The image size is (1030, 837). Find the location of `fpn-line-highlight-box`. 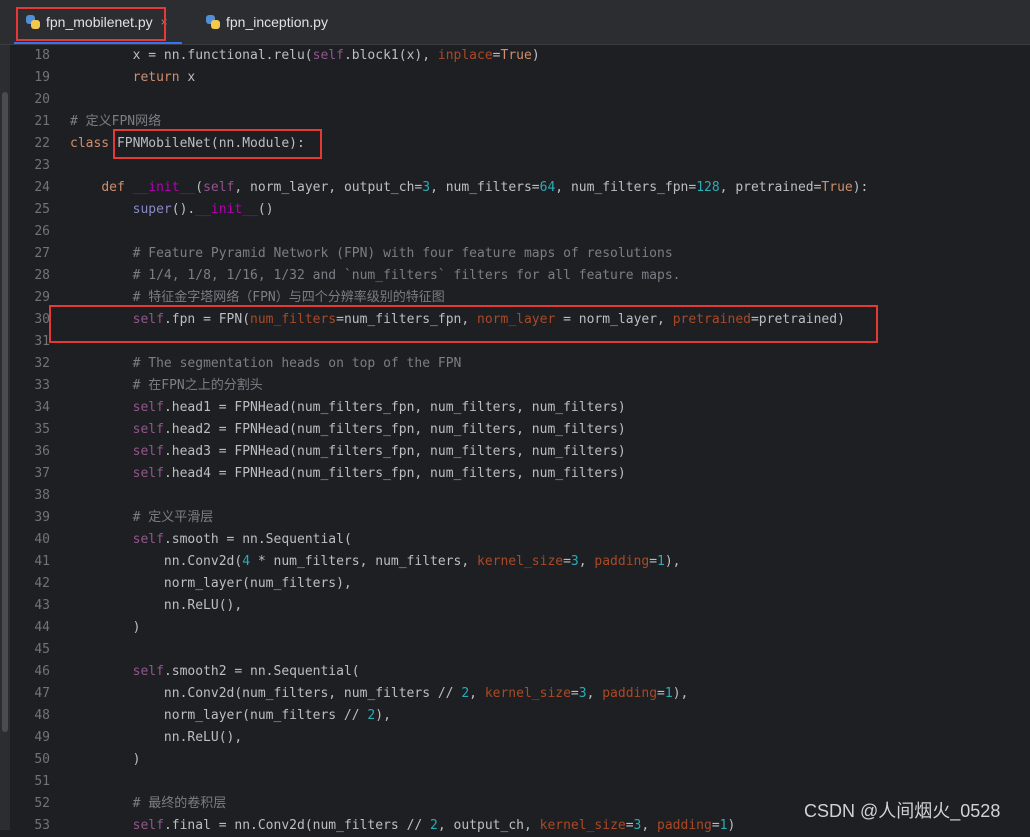

fpn-line-highlight-box is located at coordinates (463, 324).